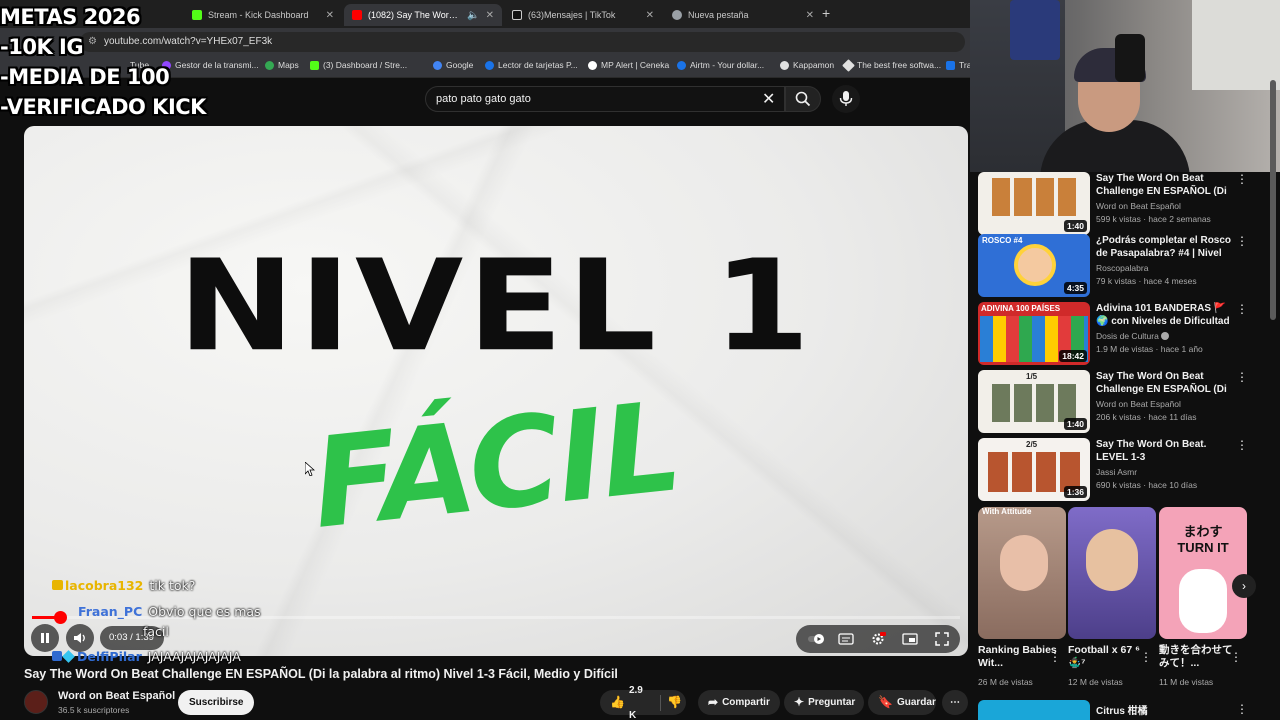 The image size is (1280, 720). I want to click on video-duration: 1:40, so click(1075, 424).